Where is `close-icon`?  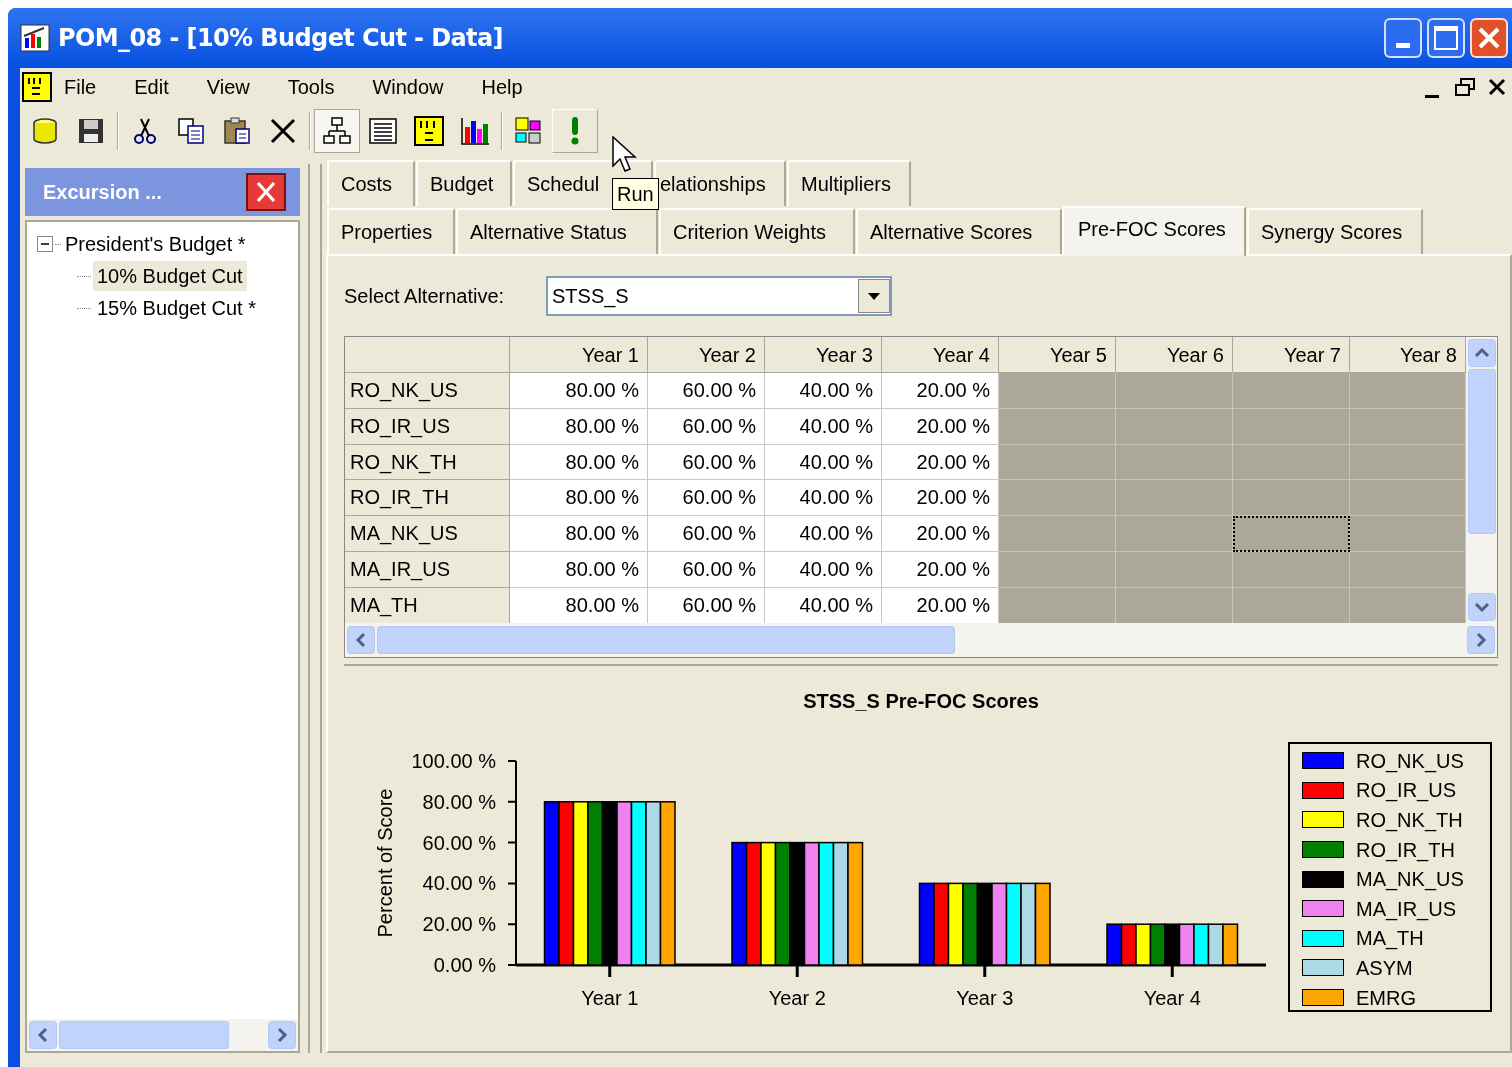
close-icon is located at coordinates (1489, 38).